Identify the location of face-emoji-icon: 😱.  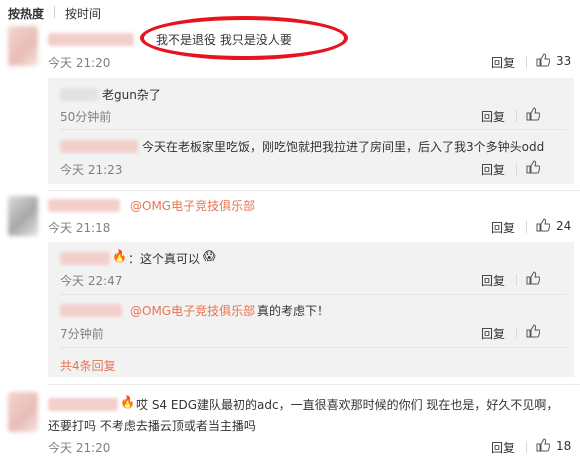
(209, 256).